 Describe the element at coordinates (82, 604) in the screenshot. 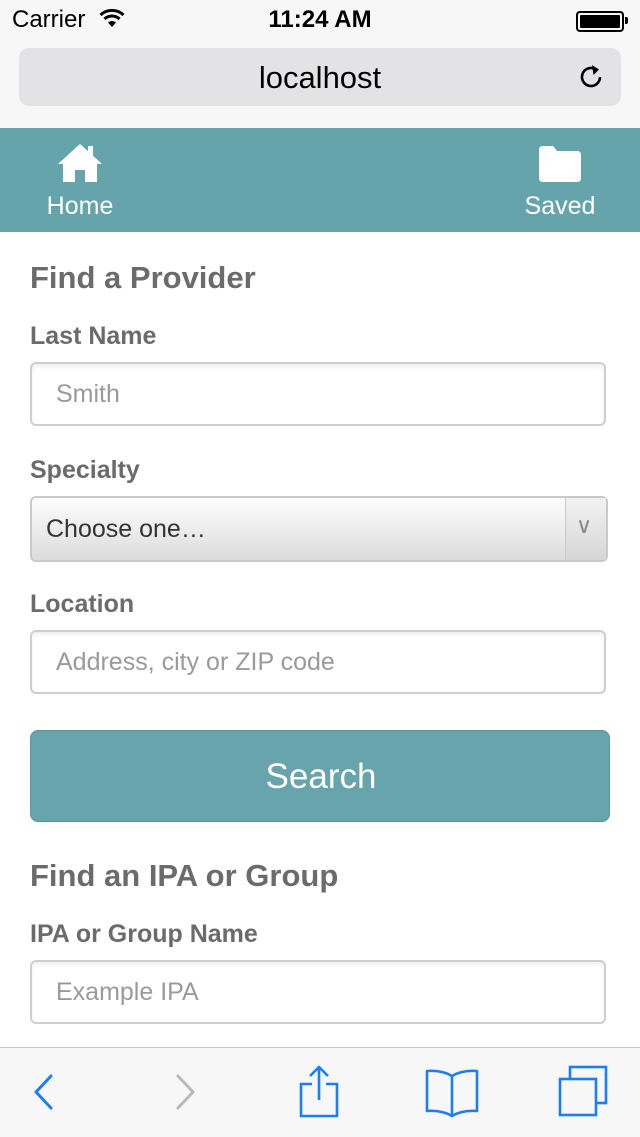

I see `location-label: Location` at that location.